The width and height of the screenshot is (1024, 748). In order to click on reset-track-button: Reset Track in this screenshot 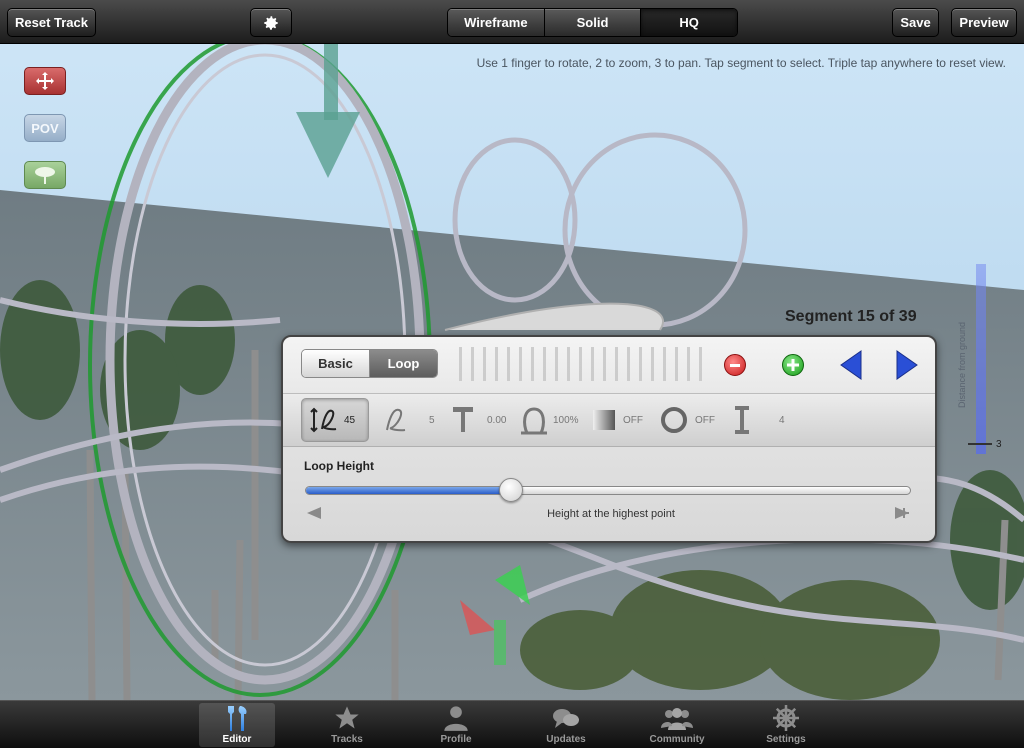, I will do `click(51, 22)`.